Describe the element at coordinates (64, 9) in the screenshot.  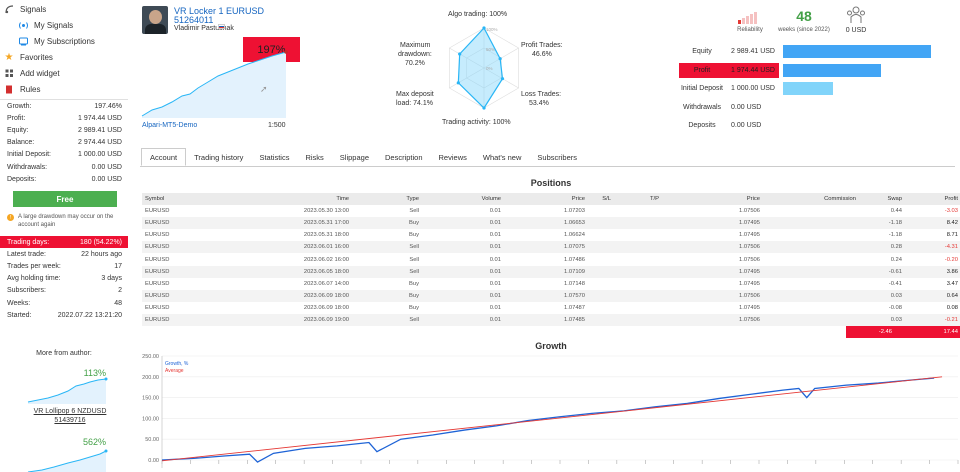
I see `nav-signals: Signals` at that location.